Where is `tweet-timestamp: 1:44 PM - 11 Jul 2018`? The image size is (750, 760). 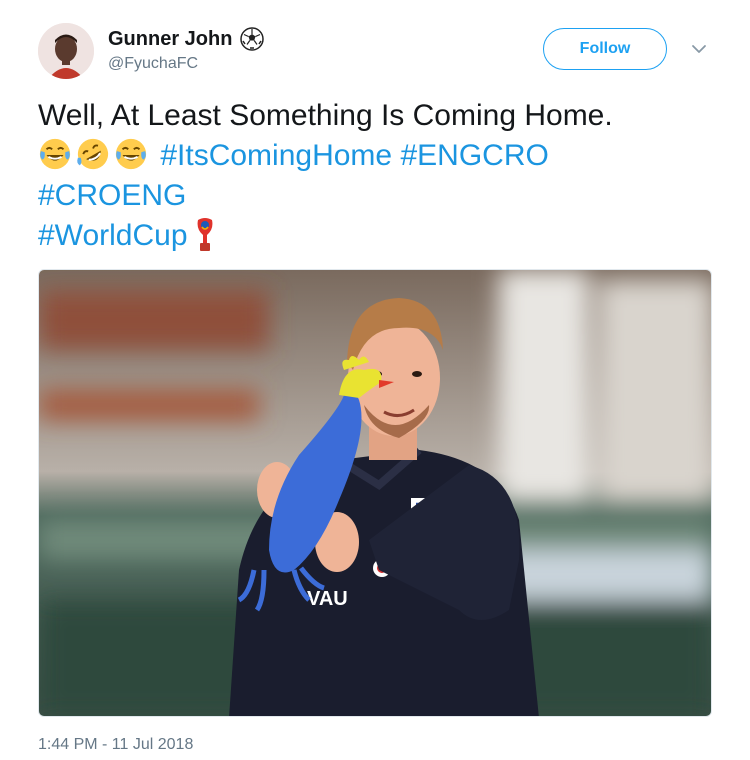 tweet-timestamp: 1:44 PM - 11 Jul 2018 is located at coordinates (115, 745).